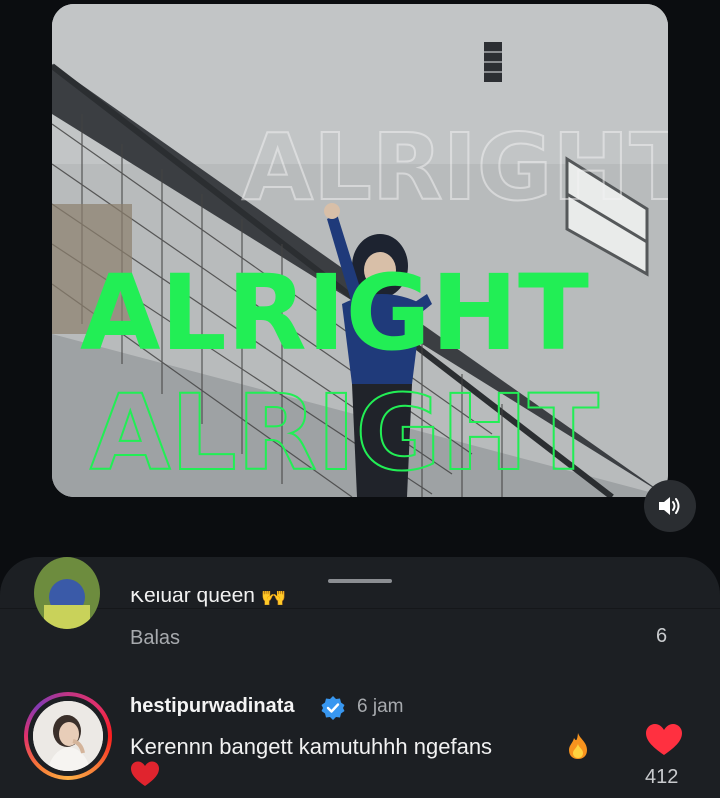 The height and width of the screenshot is (798, 720). What do you see at coordinates (145, 773) in the screenshot?
I see `red-heart-emoji-icon` at bounding box center [145, 773].